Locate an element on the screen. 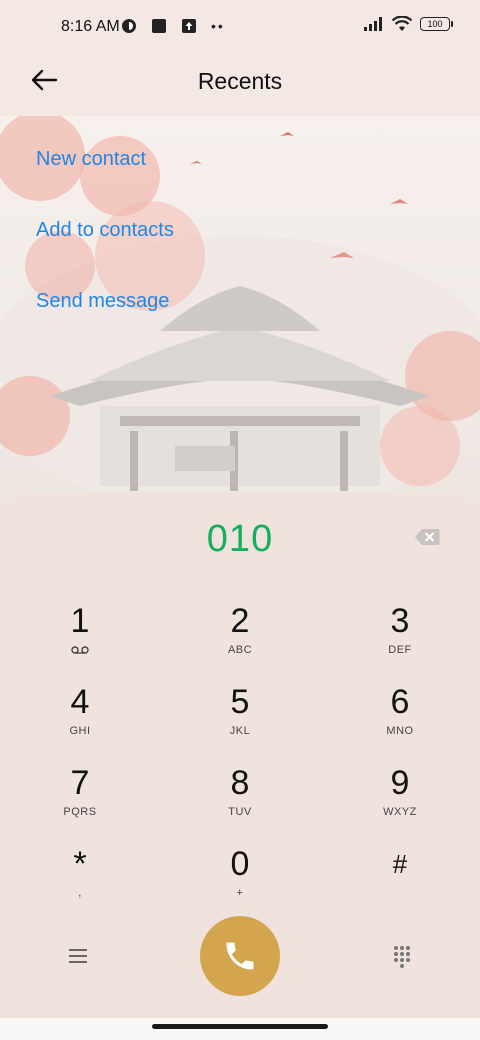 The image size is (480, 1040). page-title: Recents is located at coordinates (240, 81).